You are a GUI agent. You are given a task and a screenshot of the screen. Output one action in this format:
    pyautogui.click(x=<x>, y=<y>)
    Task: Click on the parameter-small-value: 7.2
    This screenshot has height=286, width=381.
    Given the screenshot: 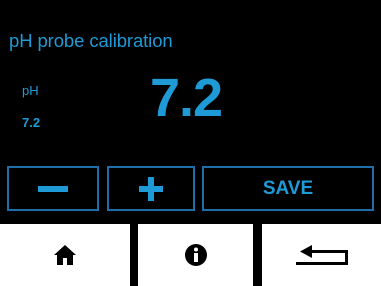 What is the action you would take?
    pyautogui.click(x=31, y=122)
    